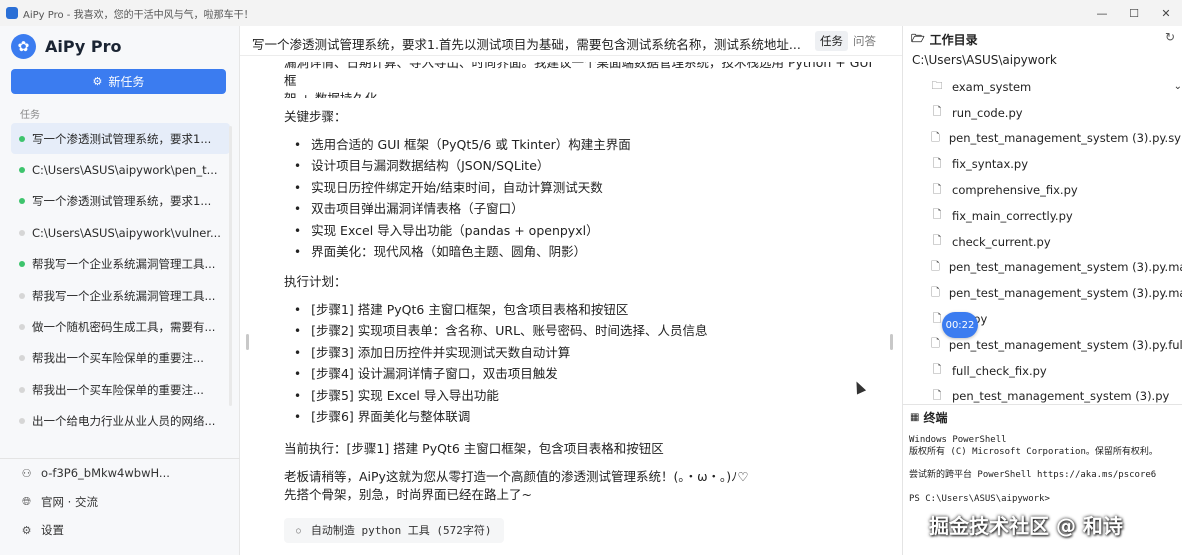 The image size is (1182, 555). I want to click on workdir-path: C:\Users\ASUS\aipywork, so click(984, 60).